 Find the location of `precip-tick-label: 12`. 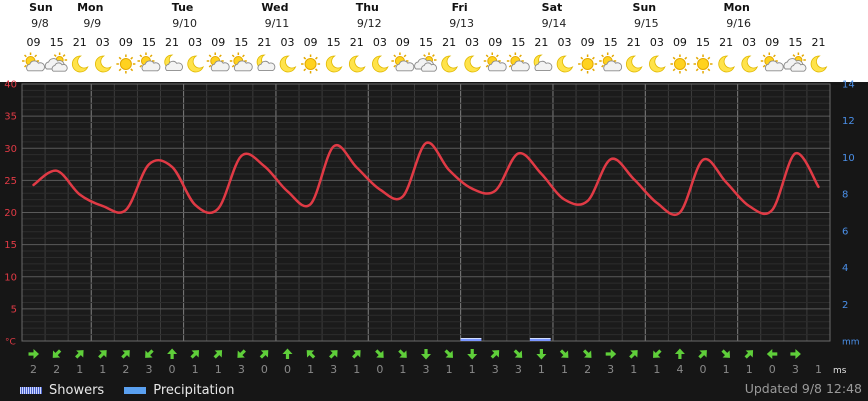

precip-tick-label: 12 is located at coordinates (848, 121).